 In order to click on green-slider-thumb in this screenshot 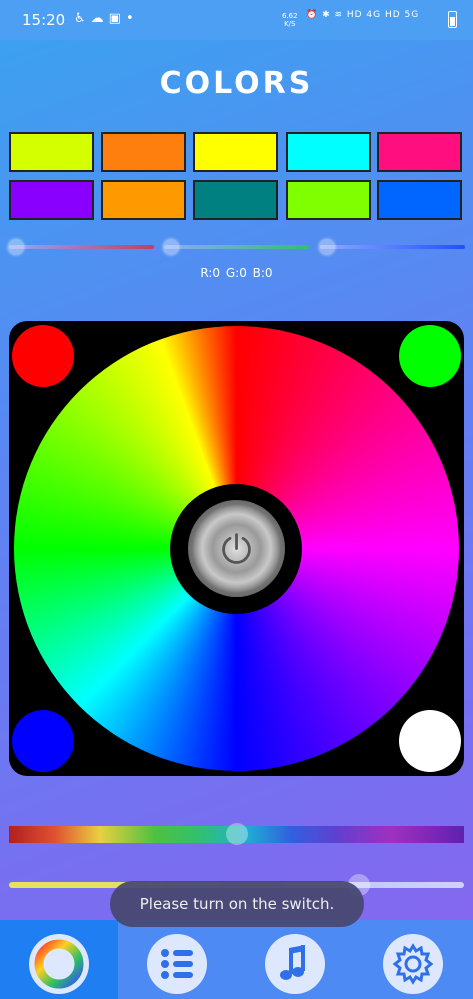, I will do `click(171, 247)`.